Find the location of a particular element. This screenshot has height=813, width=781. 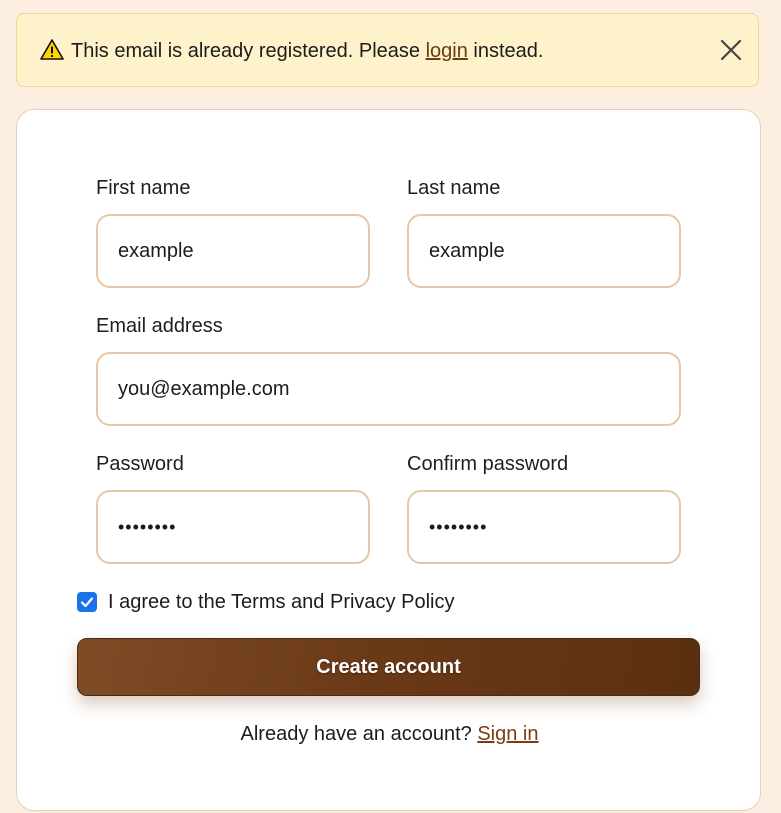

first-name-field is located at coordinates (233, 251).